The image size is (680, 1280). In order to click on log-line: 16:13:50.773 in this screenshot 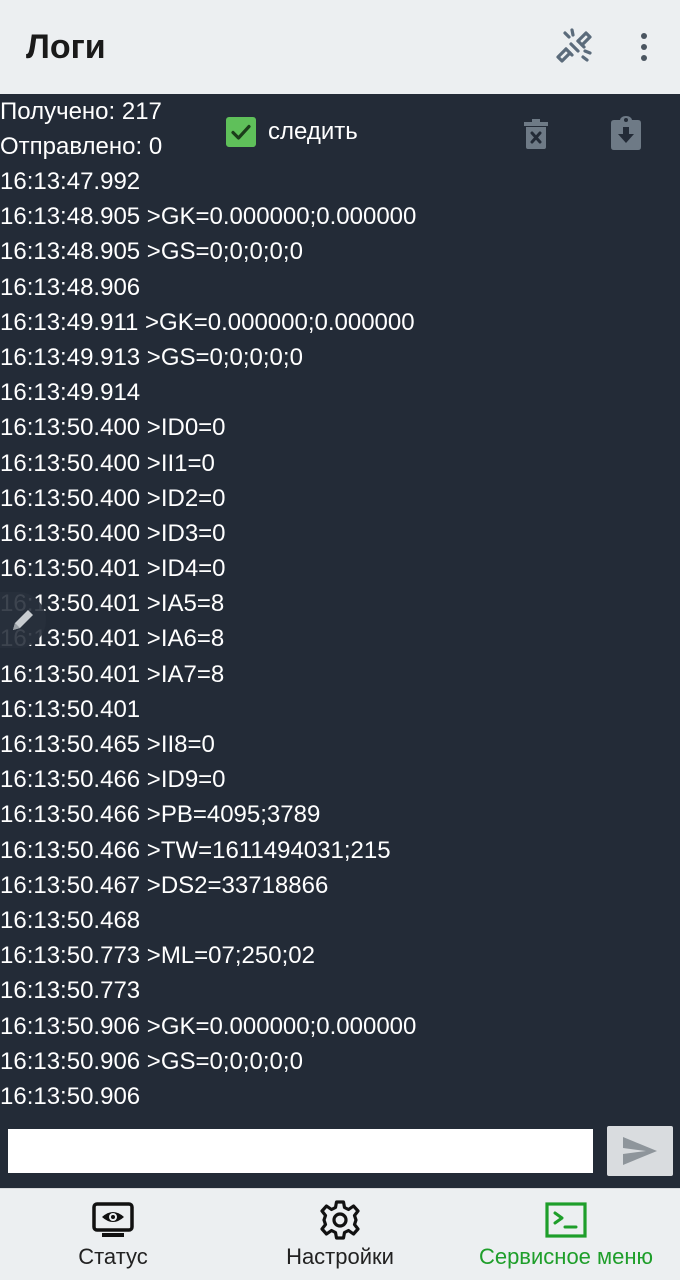, I will do `click(70, 991)`.